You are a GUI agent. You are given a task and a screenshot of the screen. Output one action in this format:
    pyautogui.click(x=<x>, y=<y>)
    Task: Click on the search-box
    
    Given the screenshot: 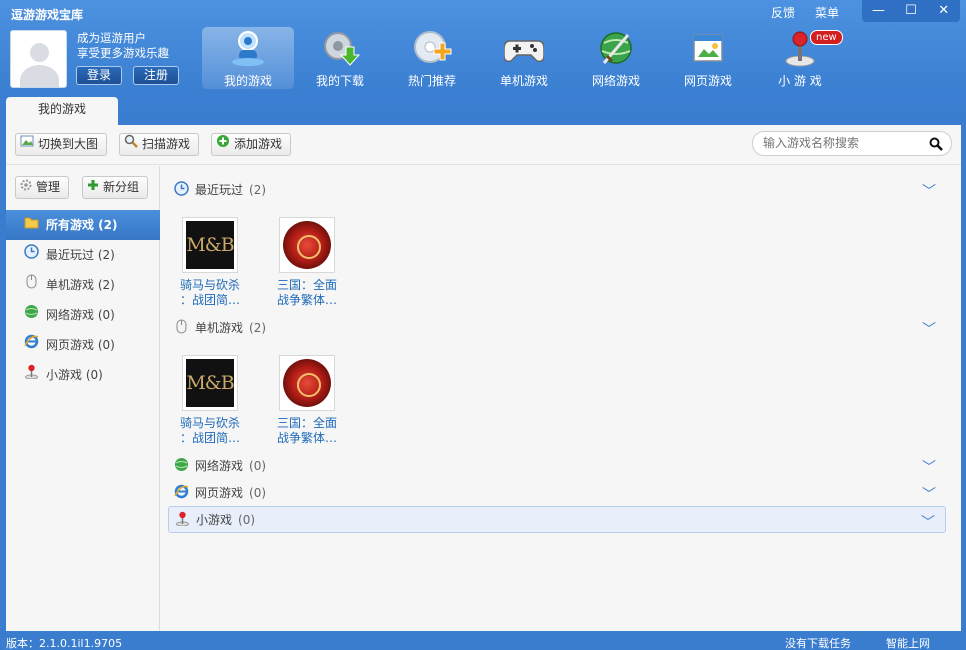 What is the action you would take?
    pyautogui.click(x=852, y=143)
    